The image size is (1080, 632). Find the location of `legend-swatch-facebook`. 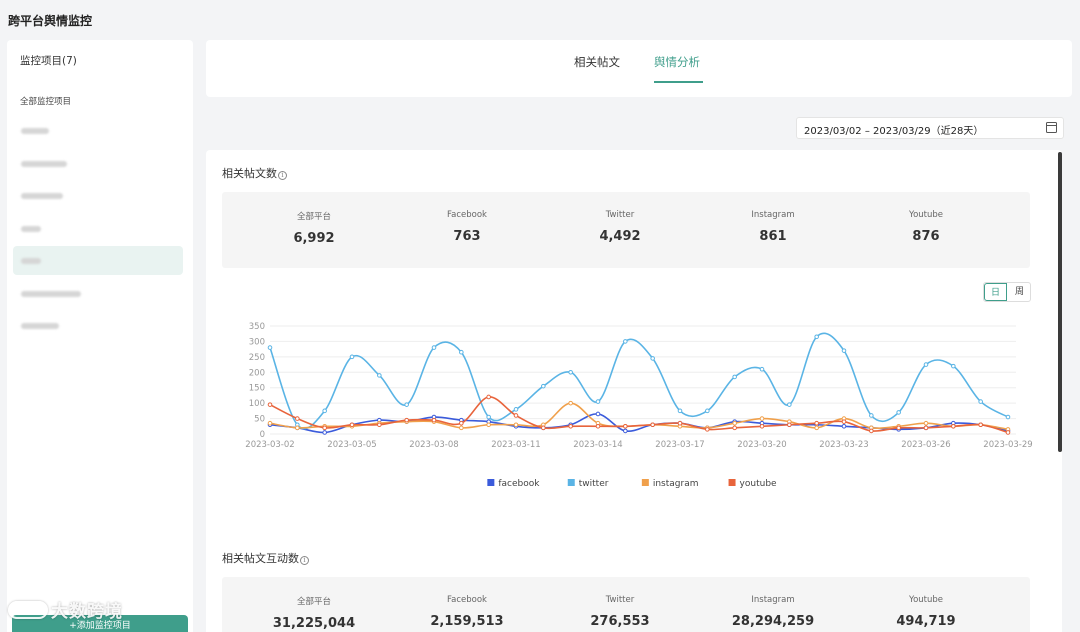

legend-swatch-facebook is located at coordinates (491, 482).